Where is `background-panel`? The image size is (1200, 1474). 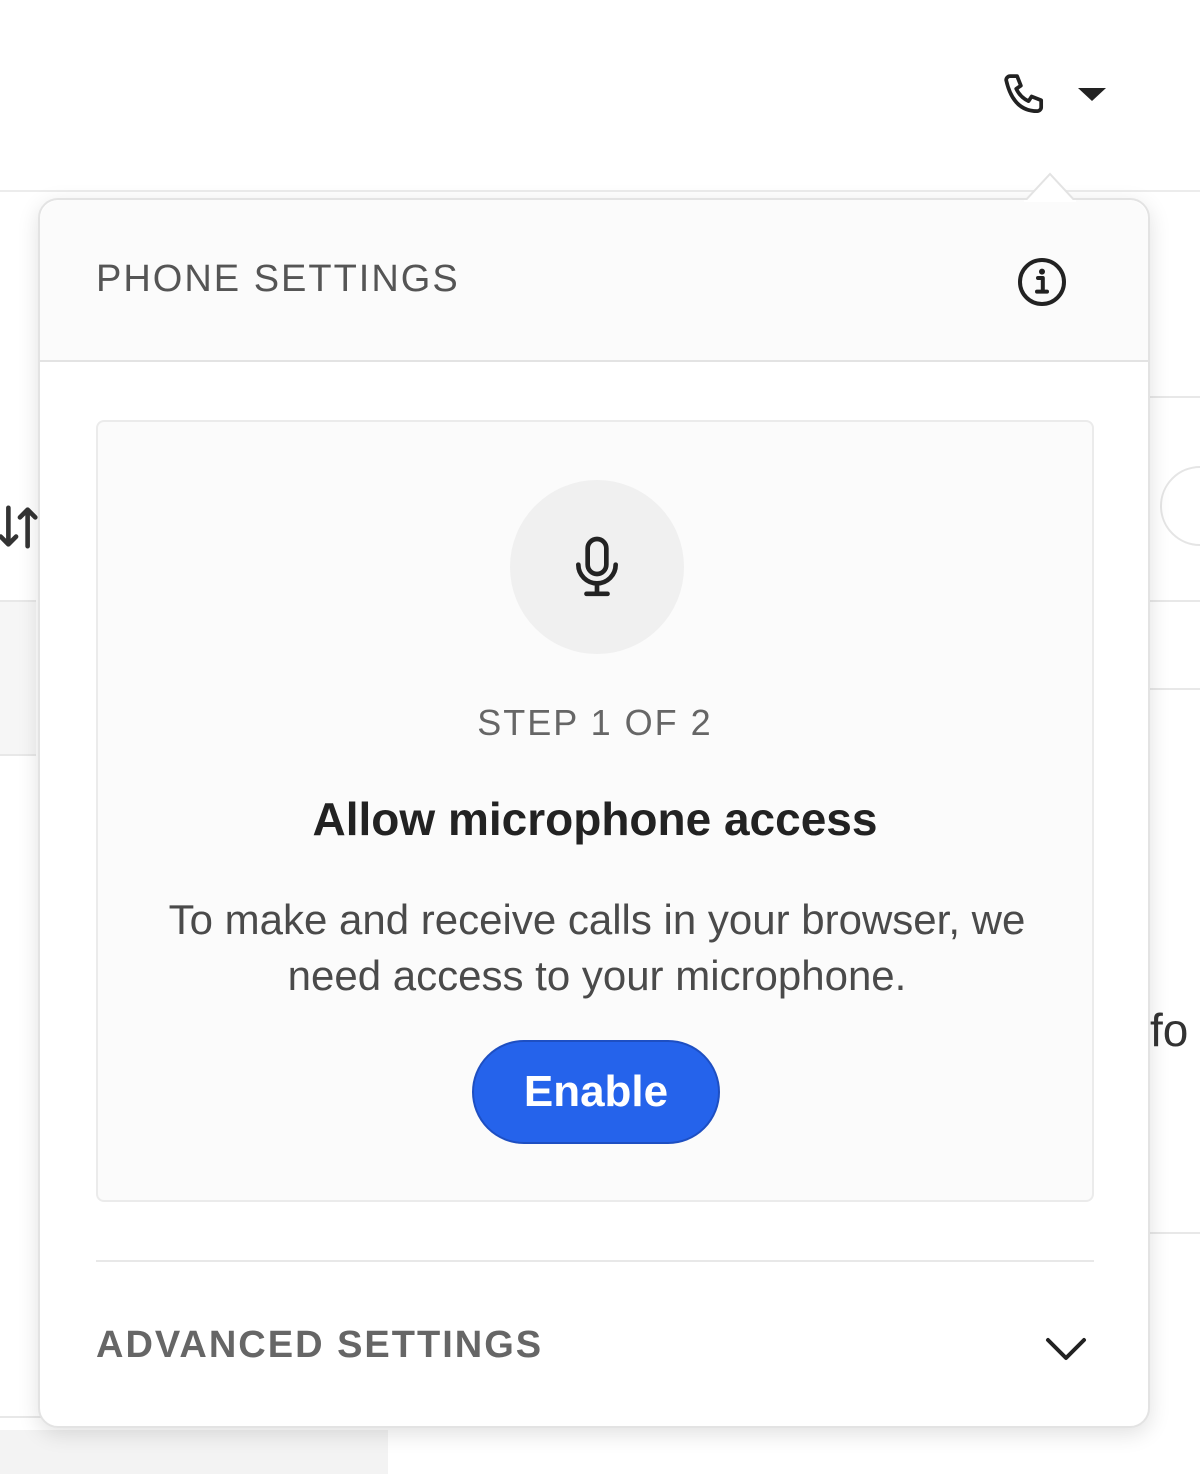
background-panel is located at coordinates (18, 678).